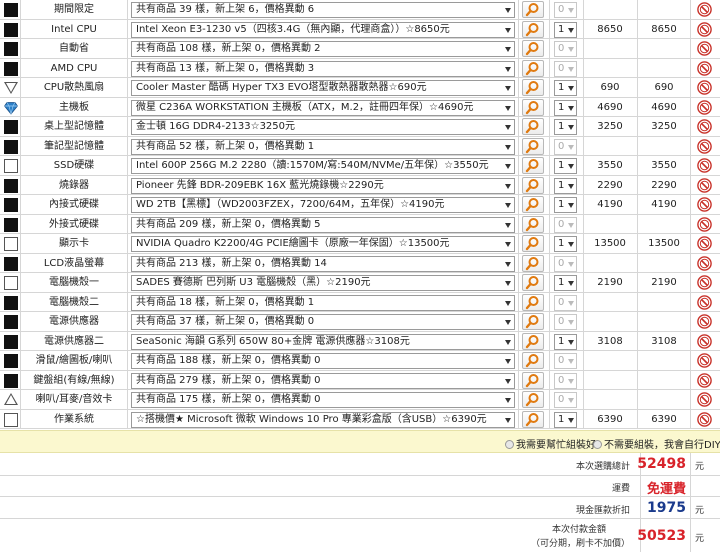 Image resolution: width=720 pixels, height=552 pixels. What do you see at coordinates (323, 127) in the screenshot?
I see `product-select: 金士頓 16G DDR4-2133☆3250元` at bounding box center [323, 127].